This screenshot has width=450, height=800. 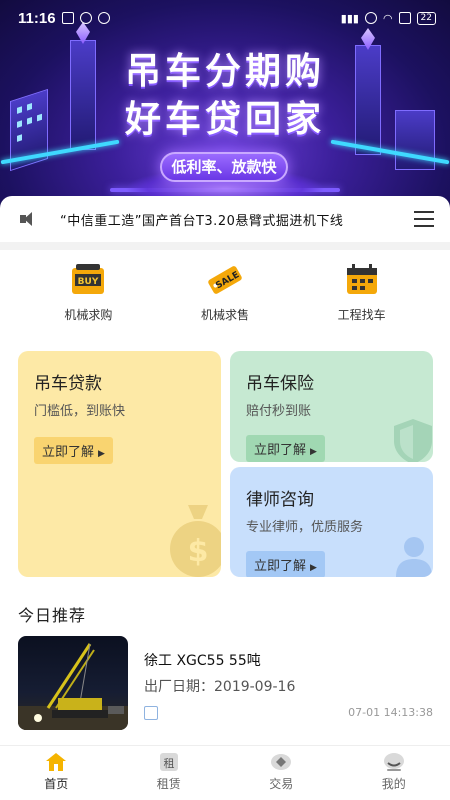 What do you see at coordinates (80, 411) in the screenshot?
I see `card-subtitle: 门槛低，到账快` at bounding box center [80, 411].